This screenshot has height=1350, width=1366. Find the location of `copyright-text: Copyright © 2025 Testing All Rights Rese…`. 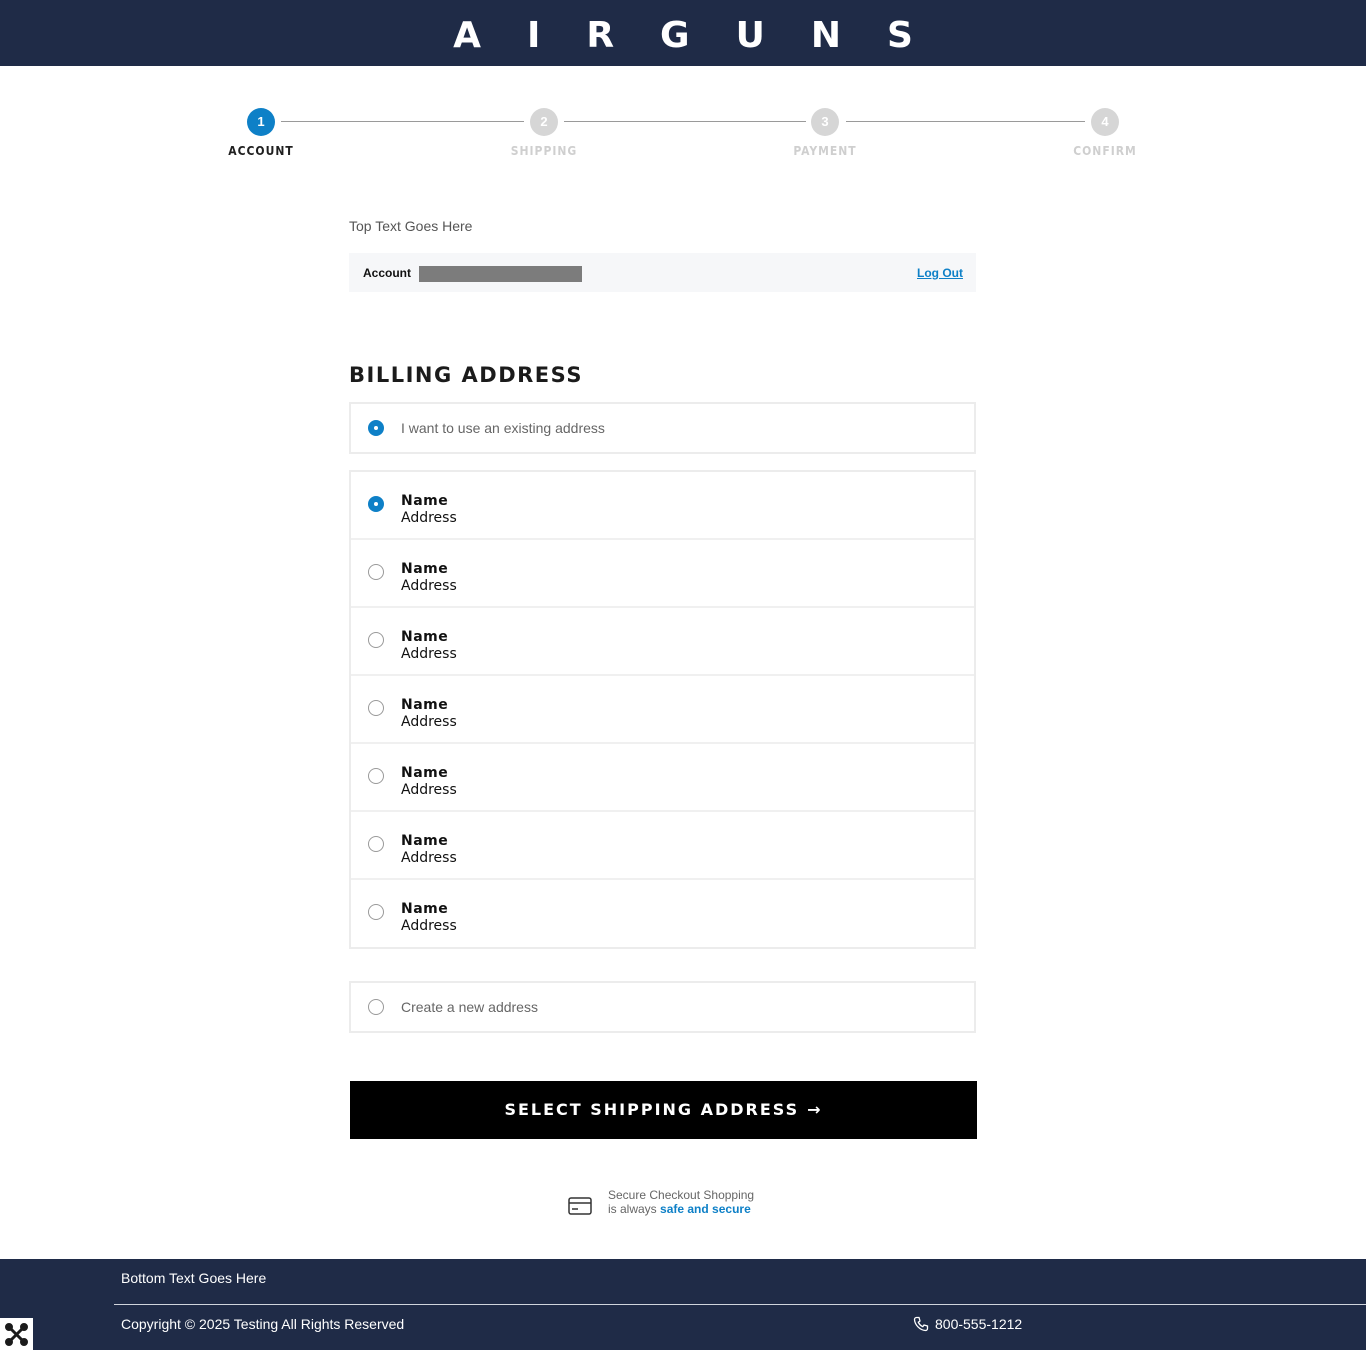

copyright-text: Copyright © 2025 Testing All Rights Rese… is located at coordinates (263, 1324).